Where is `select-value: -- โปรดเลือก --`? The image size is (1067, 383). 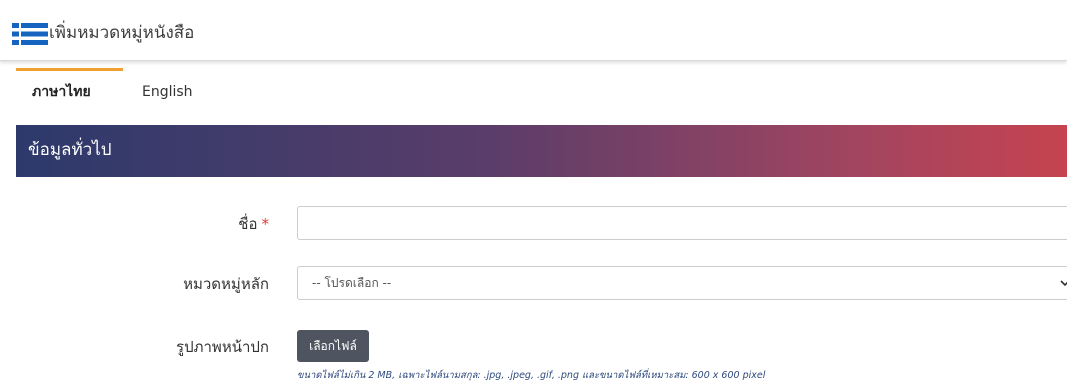 select-value: -- โปรดเลือก -- is located at coordinates (352, 283).